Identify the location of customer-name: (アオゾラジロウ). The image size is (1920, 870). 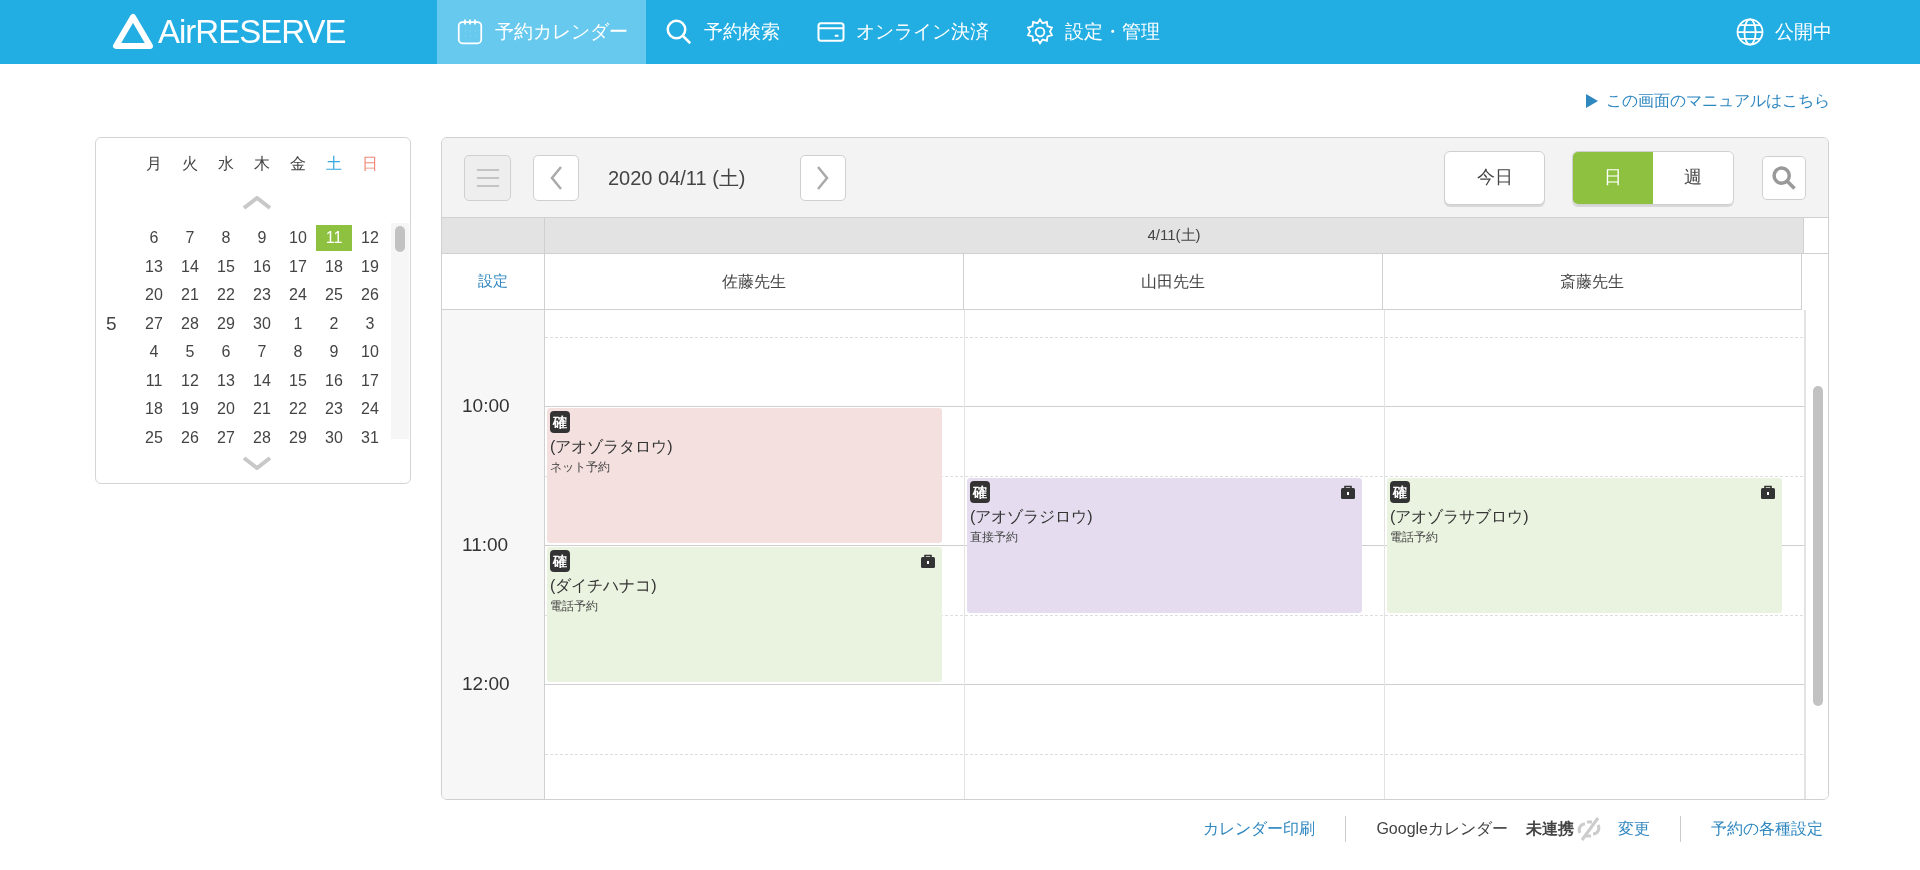
(1032, 516).